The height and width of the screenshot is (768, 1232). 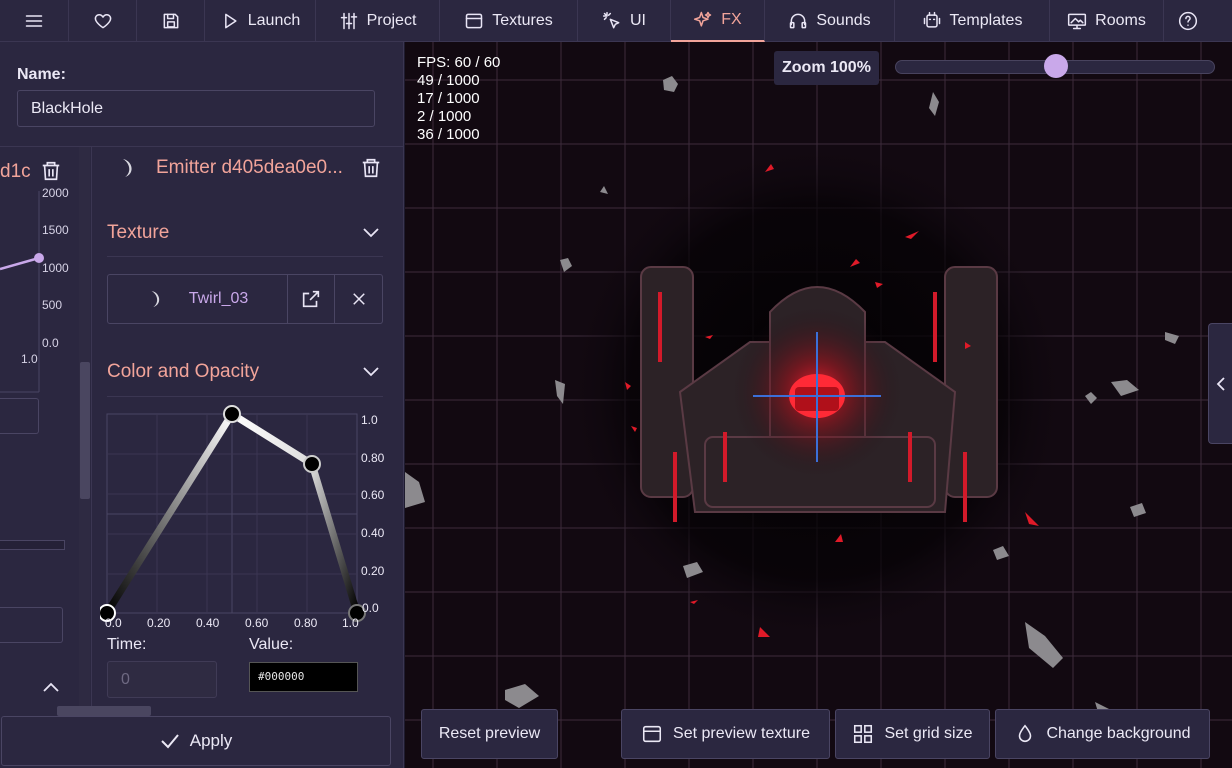 What do you see at coordinates (85, 430) in the screenshot?
I see `vertical-scrollbar-thumb` at bounding box center [85, 430].